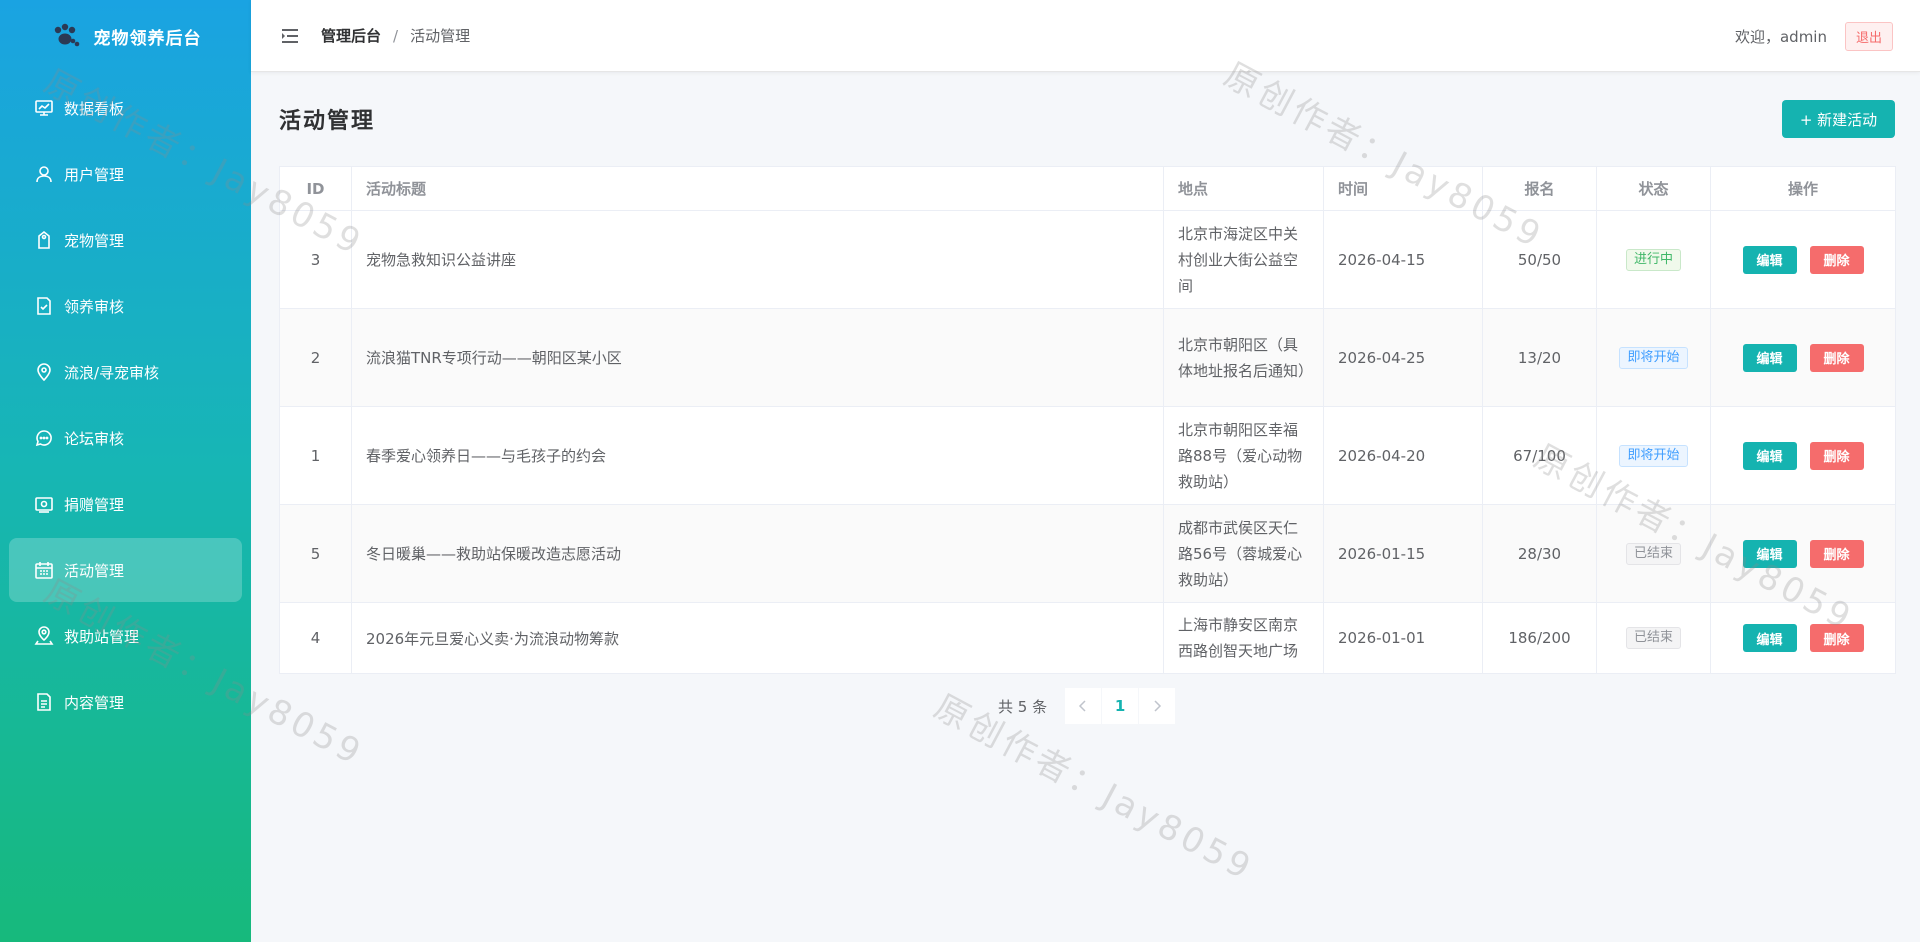 Image resolution: width=1920 pixels, height=942 pixels. I want to click on status-badge: 进行中, so click(1653, 259).